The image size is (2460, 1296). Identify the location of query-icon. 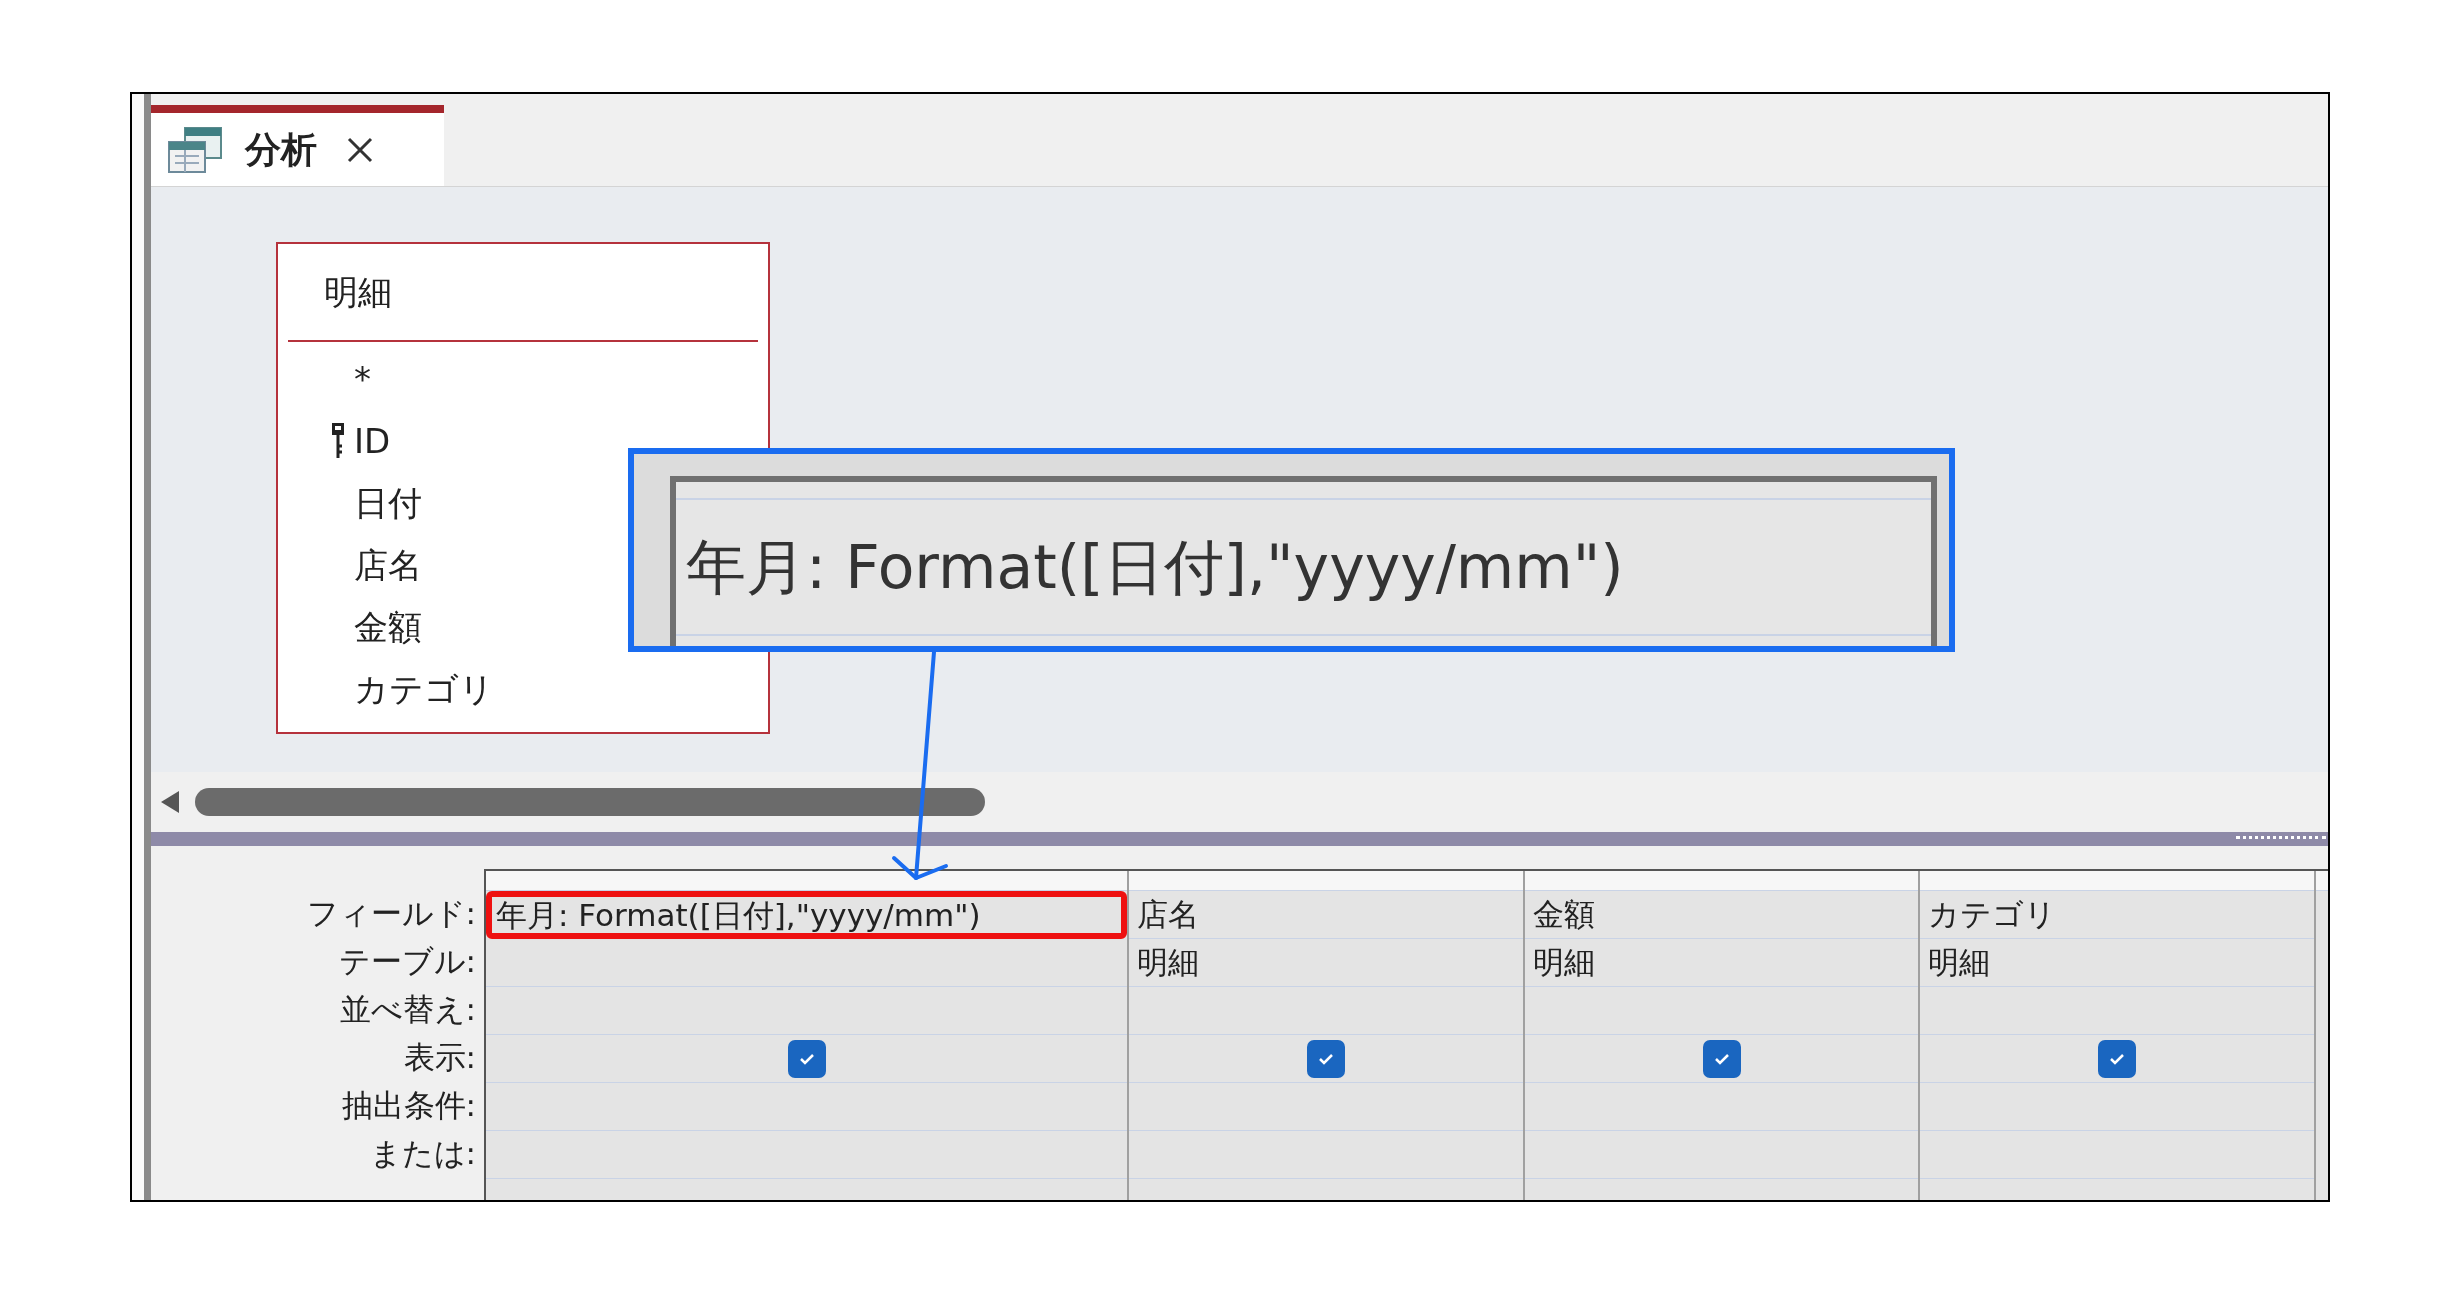
(195, 149).